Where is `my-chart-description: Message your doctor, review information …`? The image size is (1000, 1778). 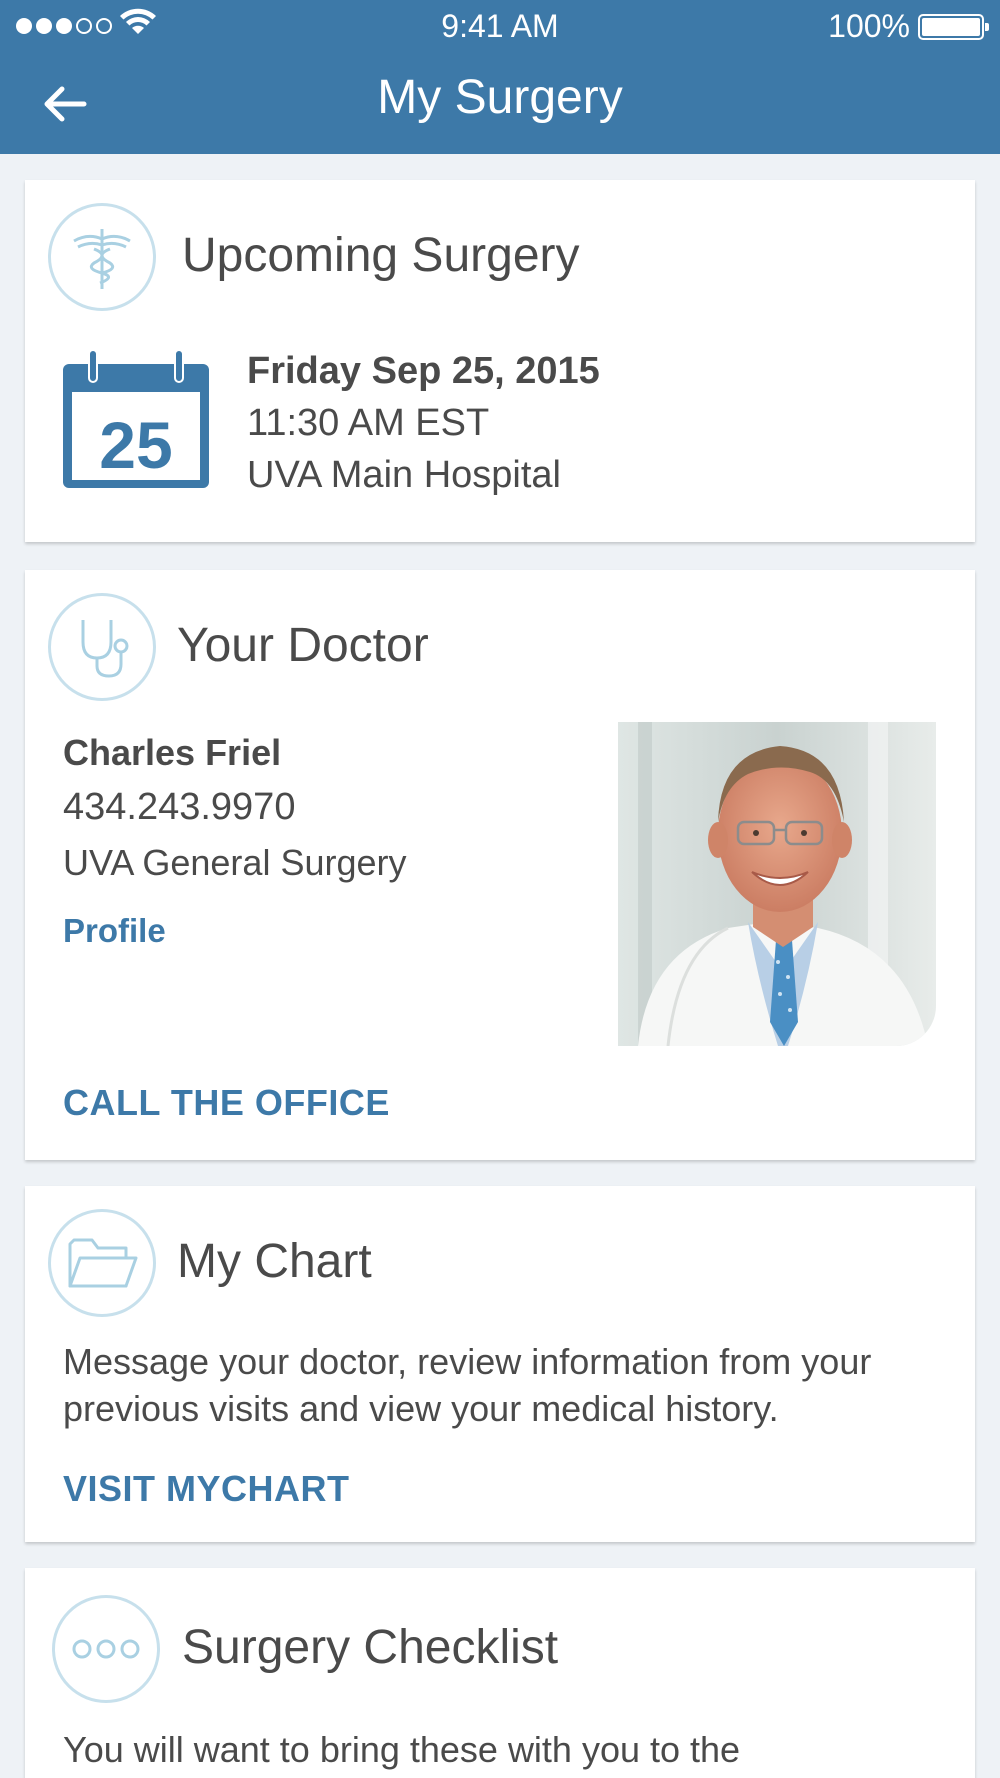
my-chart-description: Message your doctor, review information … is located at coordinates (467, 1385).